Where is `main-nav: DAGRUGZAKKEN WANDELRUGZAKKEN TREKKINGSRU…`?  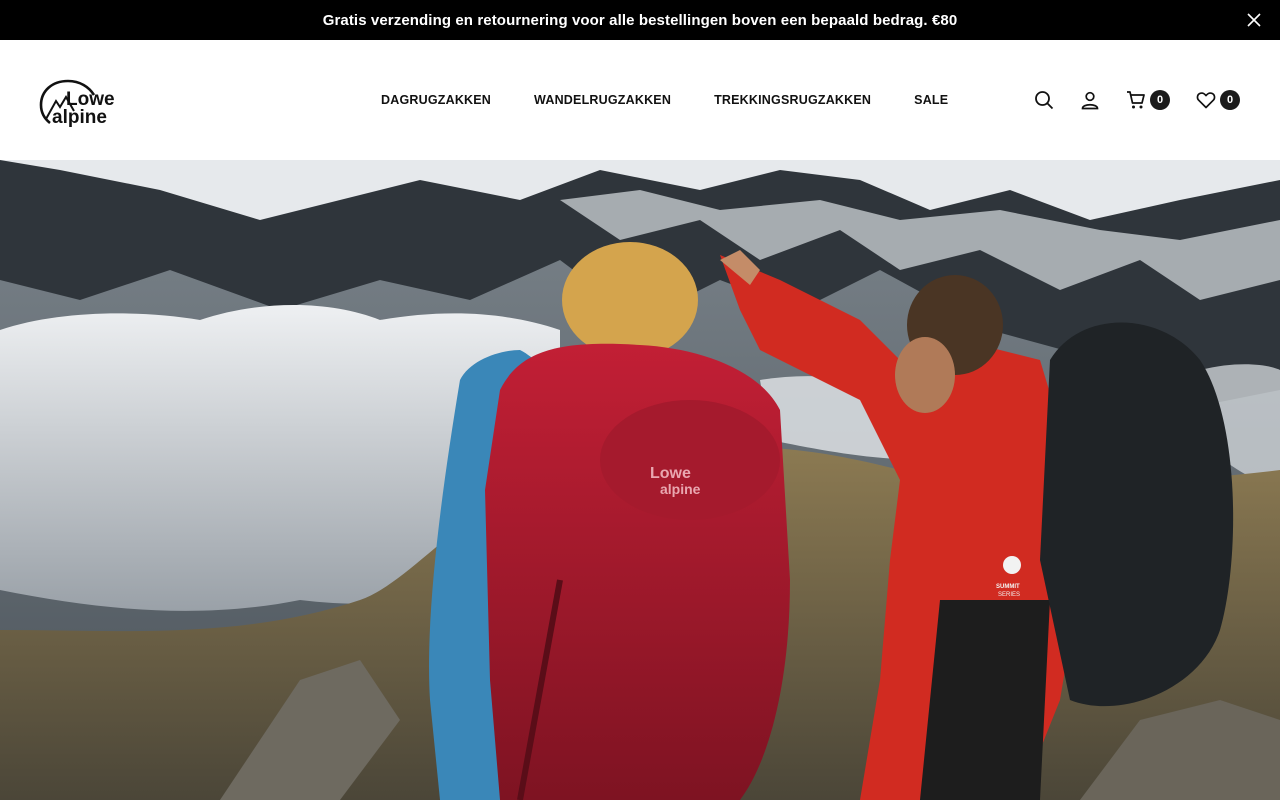 main-nav: DAGRUGZAKKEN WANDELRUGZAKKEN TREKKINGSRU… is located at coordinates (686, 100).